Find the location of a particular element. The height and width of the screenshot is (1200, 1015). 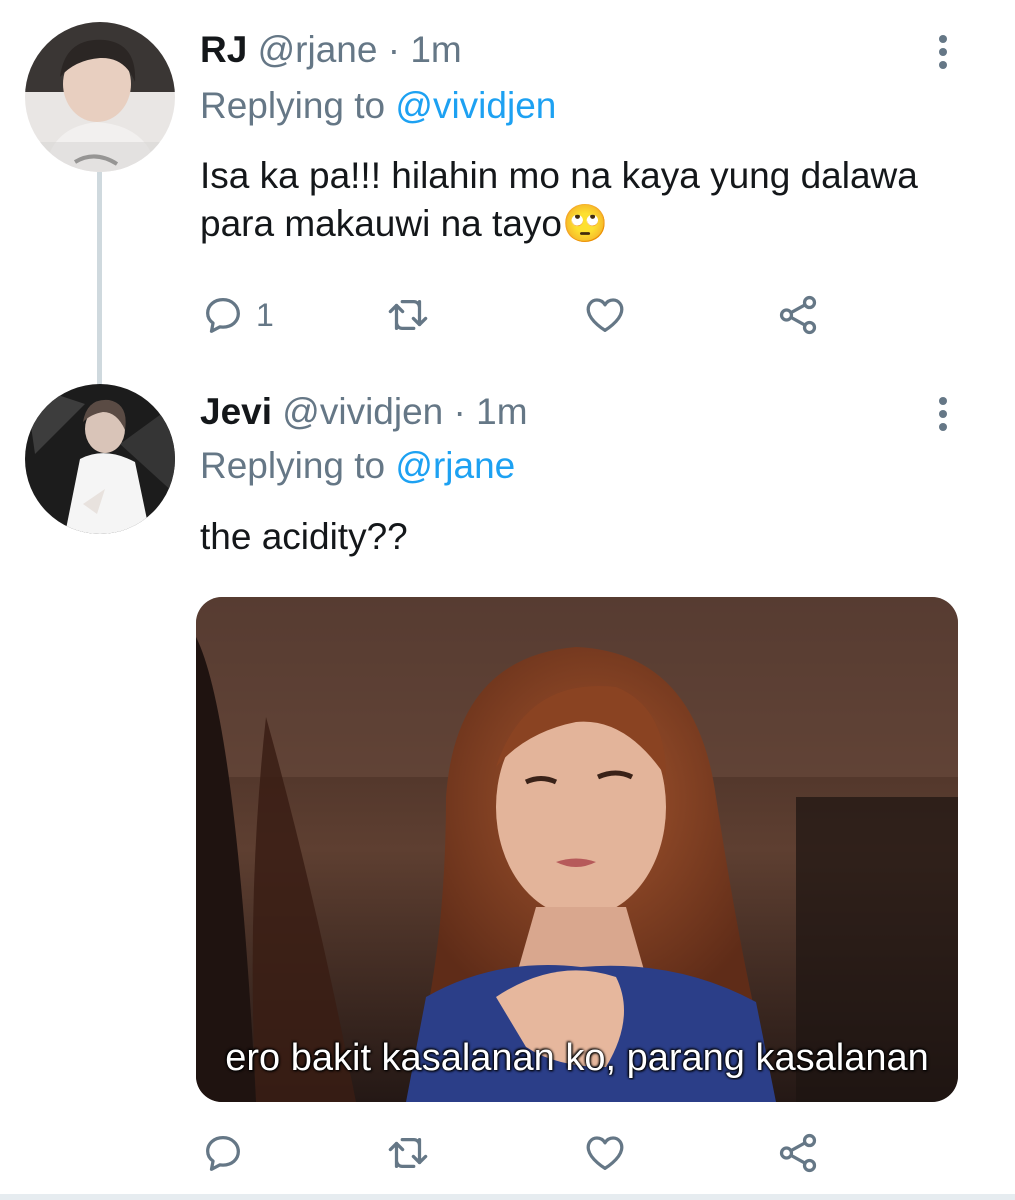

reply-button is located at coordinates (228, 1153).